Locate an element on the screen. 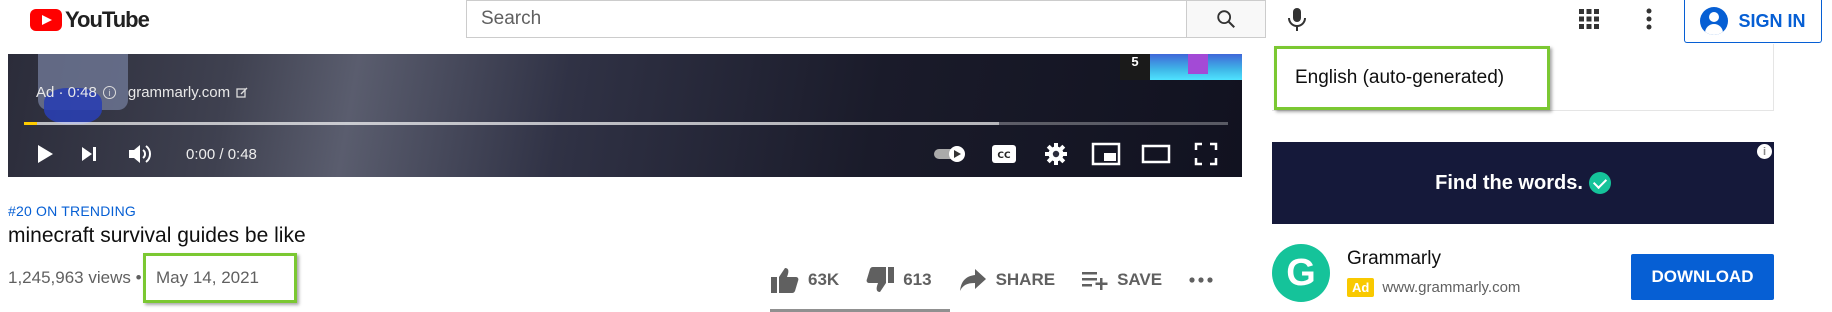 The image size is (1832, 312). player-controls: 0:00 / 0:48 CC is located at coordinates (625, 154).